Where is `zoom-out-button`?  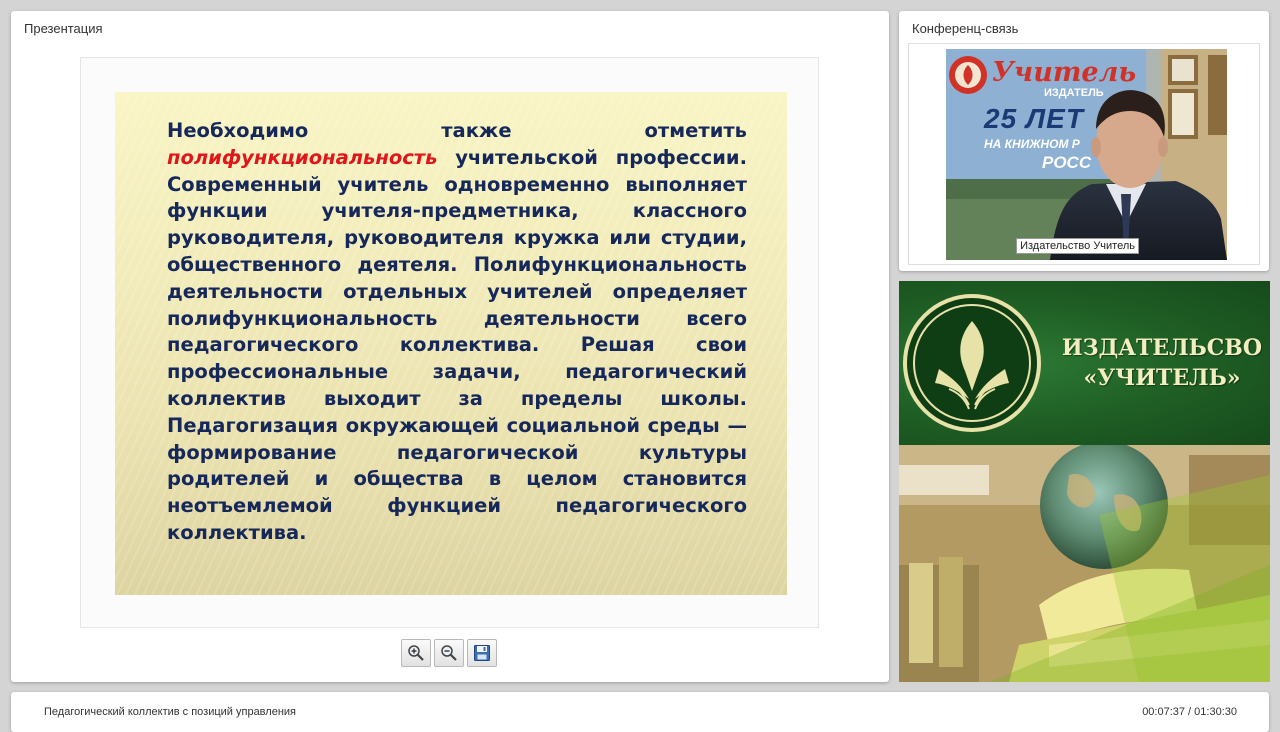 zoom-out-button is located at coordinates (449, 653).